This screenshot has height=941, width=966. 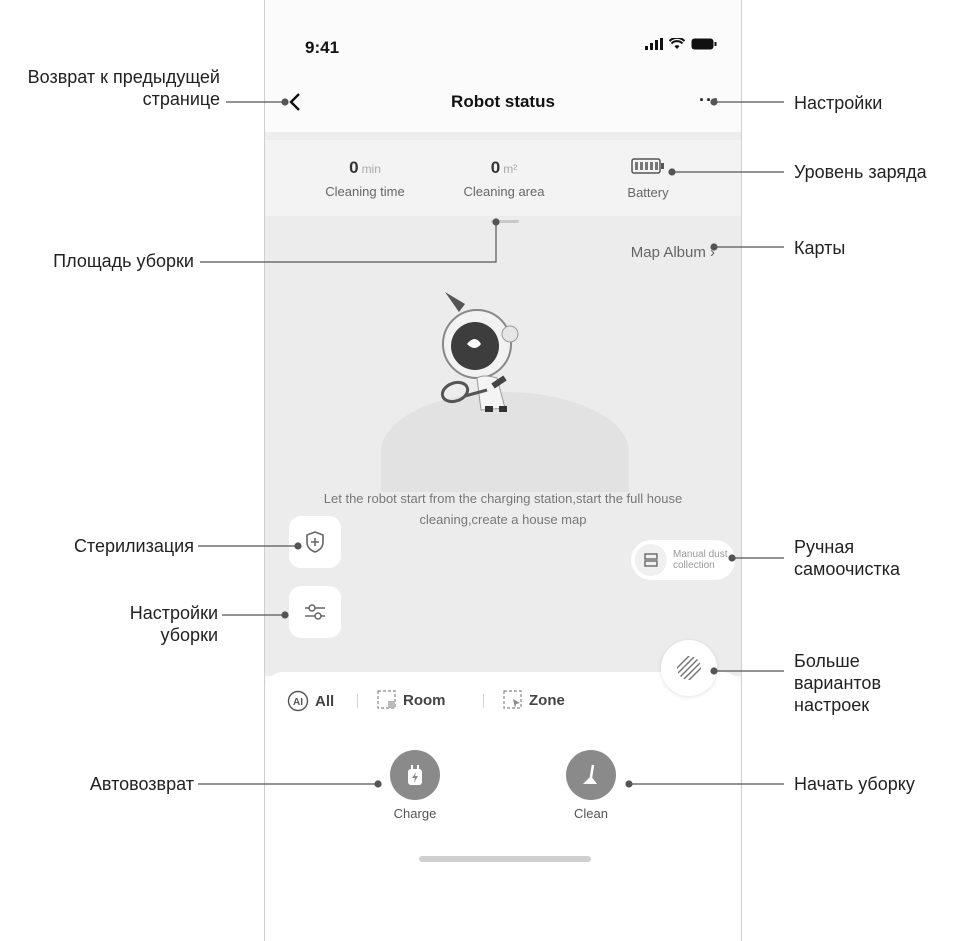 I want to click on annotation-maps: Карты, so click(x=820, y=248).